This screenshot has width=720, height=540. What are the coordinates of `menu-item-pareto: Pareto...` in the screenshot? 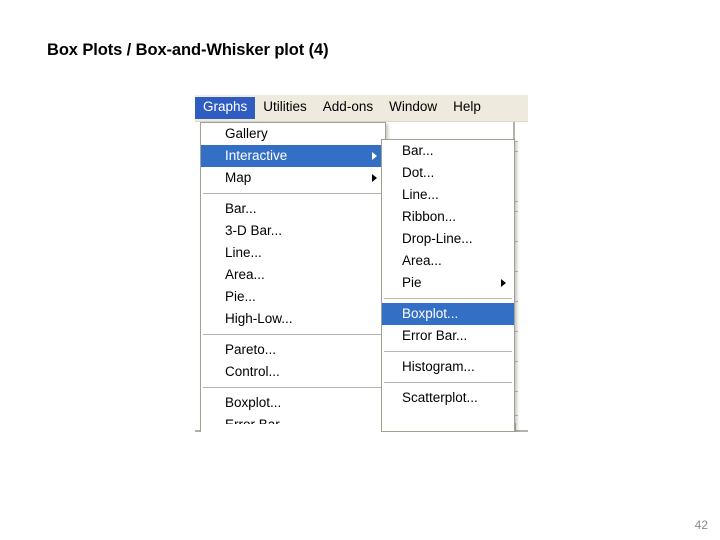 It's located at (293, 350).